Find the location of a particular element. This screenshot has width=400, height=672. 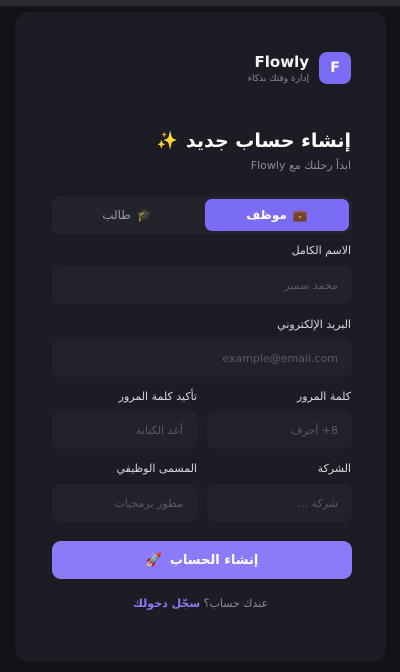

role-option-employee: 💼 موظف is located at coordinates (277, 215).